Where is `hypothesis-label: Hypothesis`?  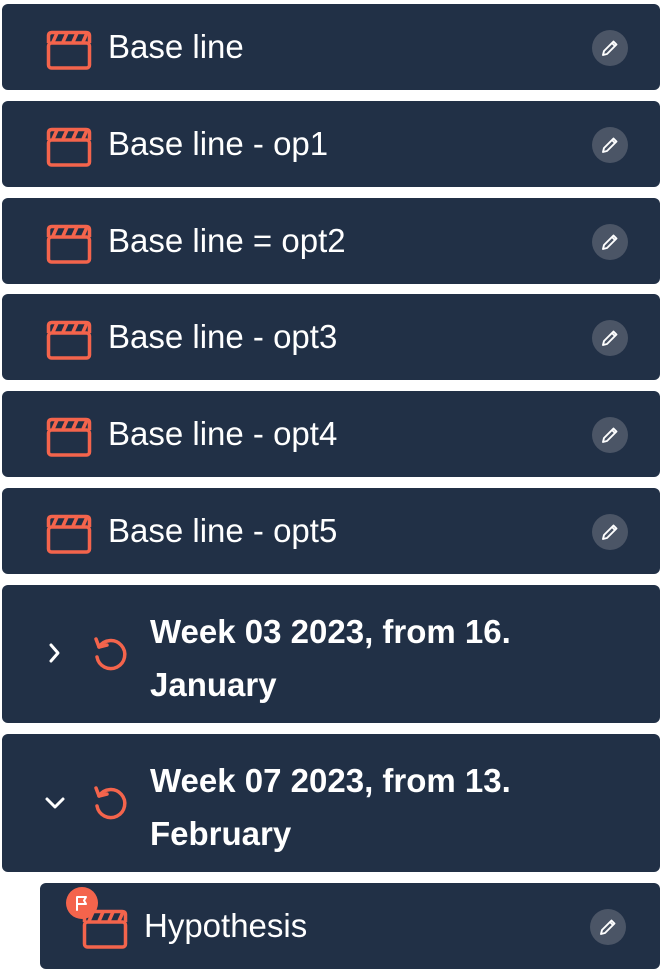
hypothesis-label: Hypothesis is located at coordinates (226, 925).